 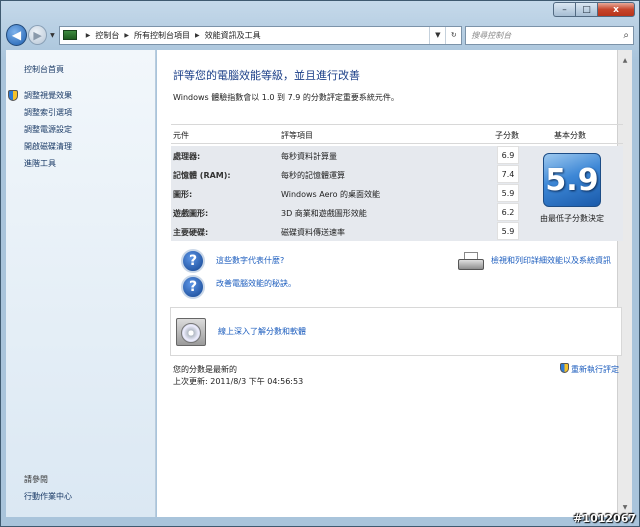 I want to click on last-updated: 上次更新: 2011/8/3 下午 04:56:53, so click(x=238, y=381).